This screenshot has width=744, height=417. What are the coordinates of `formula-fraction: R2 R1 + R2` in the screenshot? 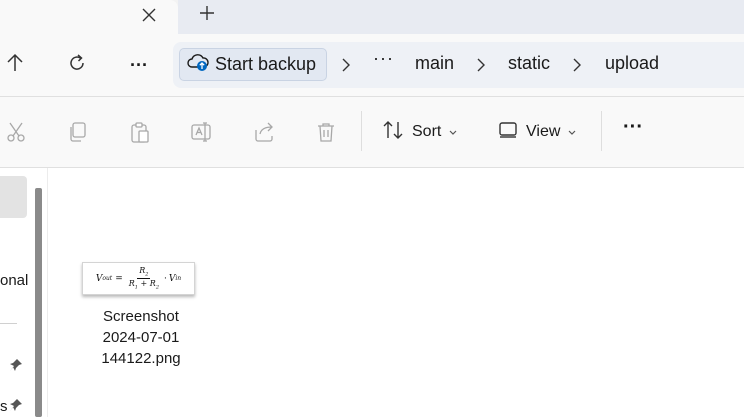 It's located at (144, 278).